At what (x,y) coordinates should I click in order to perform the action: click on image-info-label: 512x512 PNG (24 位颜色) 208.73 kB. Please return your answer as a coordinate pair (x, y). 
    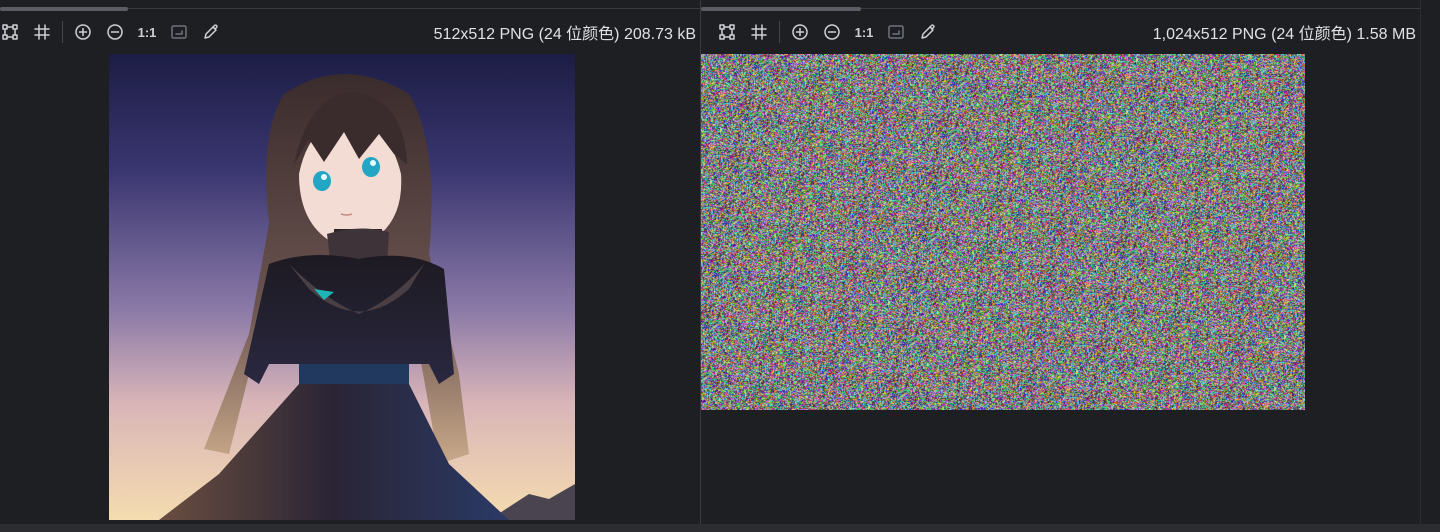
    Looking at the image, I should click on (564, 34).